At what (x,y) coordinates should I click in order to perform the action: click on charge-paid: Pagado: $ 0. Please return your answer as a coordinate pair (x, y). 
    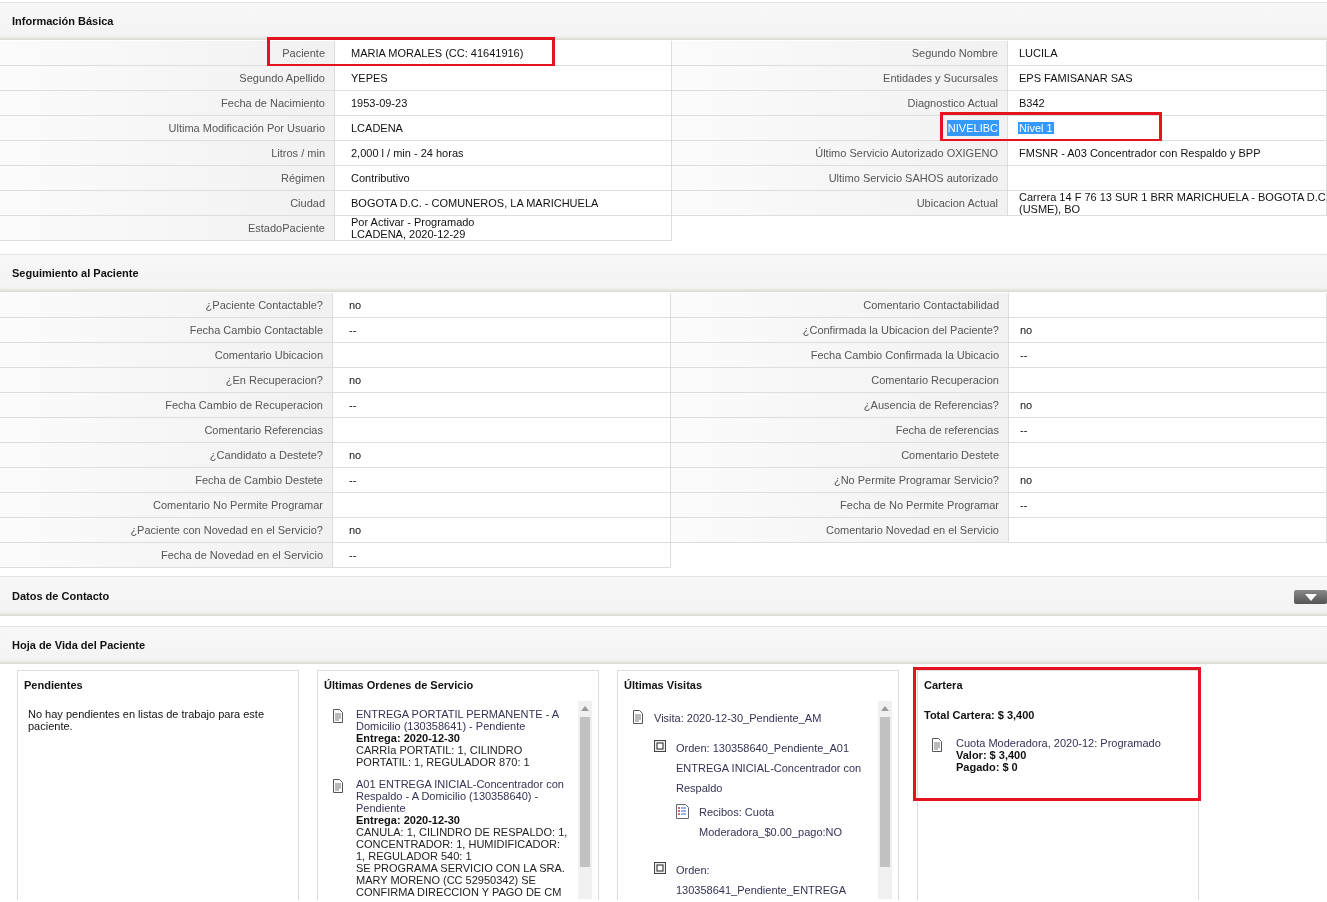
    Looking at the image, I should click on (987, 767).